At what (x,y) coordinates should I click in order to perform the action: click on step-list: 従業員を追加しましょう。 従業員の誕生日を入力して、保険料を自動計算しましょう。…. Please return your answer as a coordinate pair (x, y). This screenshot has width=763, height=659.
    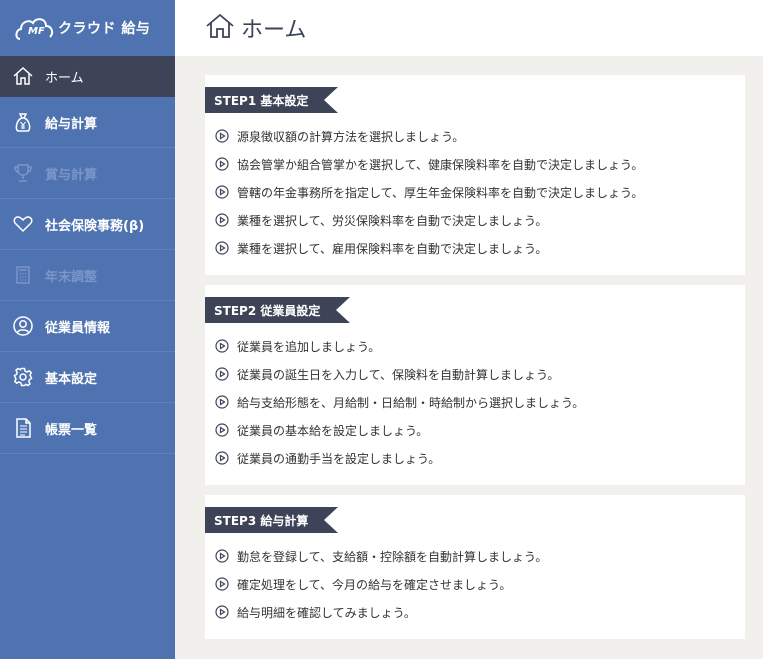
    Looking at the image, I should click on (399, 402).